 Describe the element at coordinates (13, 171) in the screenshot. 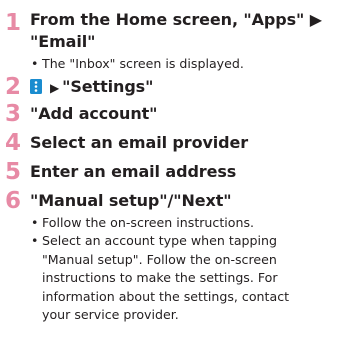

I see `step-number: 5` at that location.